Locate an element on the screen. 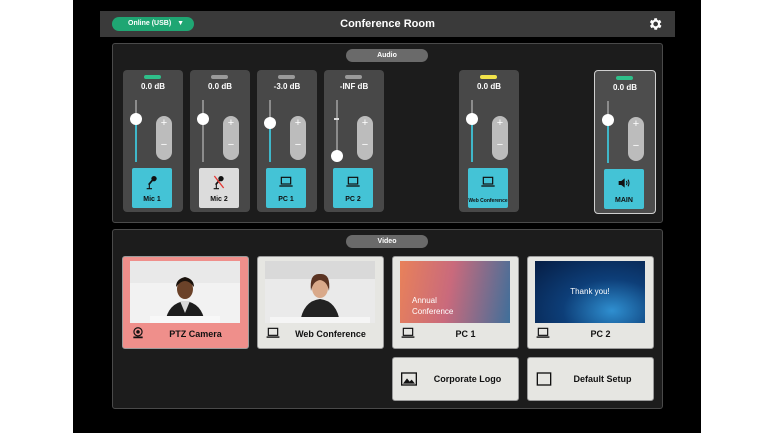  channel-button-mic-1: Mic 1 is located at coordinates (152, 188).